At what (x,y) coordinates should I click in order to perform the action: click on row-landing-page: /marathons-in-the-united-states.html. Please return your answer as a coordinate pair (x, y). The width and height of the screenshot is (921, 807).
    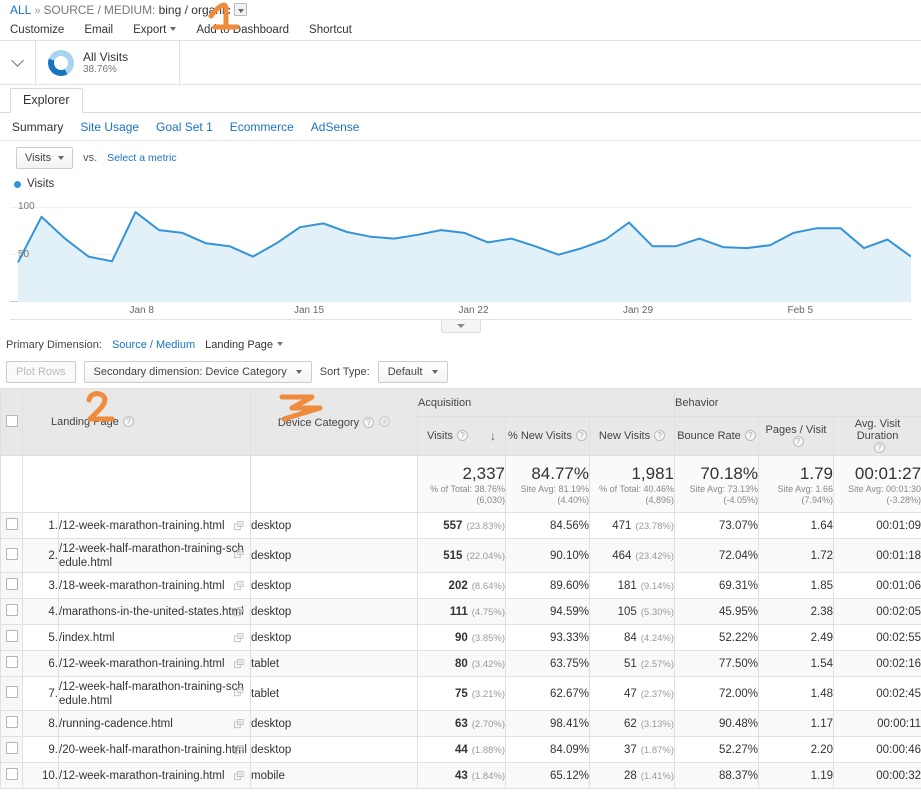
    Looking at the image, I should click on (154, 611).